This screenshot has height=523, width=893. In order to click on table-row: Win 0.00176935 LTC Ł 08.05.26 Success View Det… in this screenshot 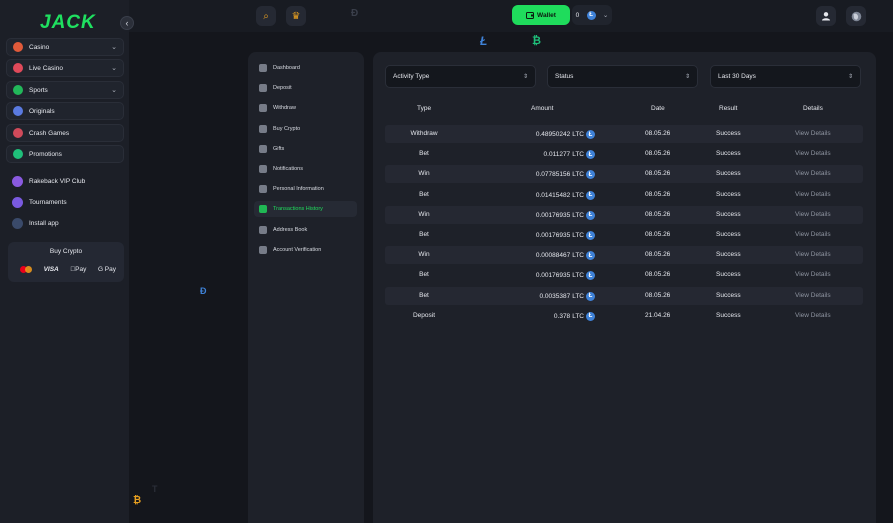, I will do `click(624, 214)`.